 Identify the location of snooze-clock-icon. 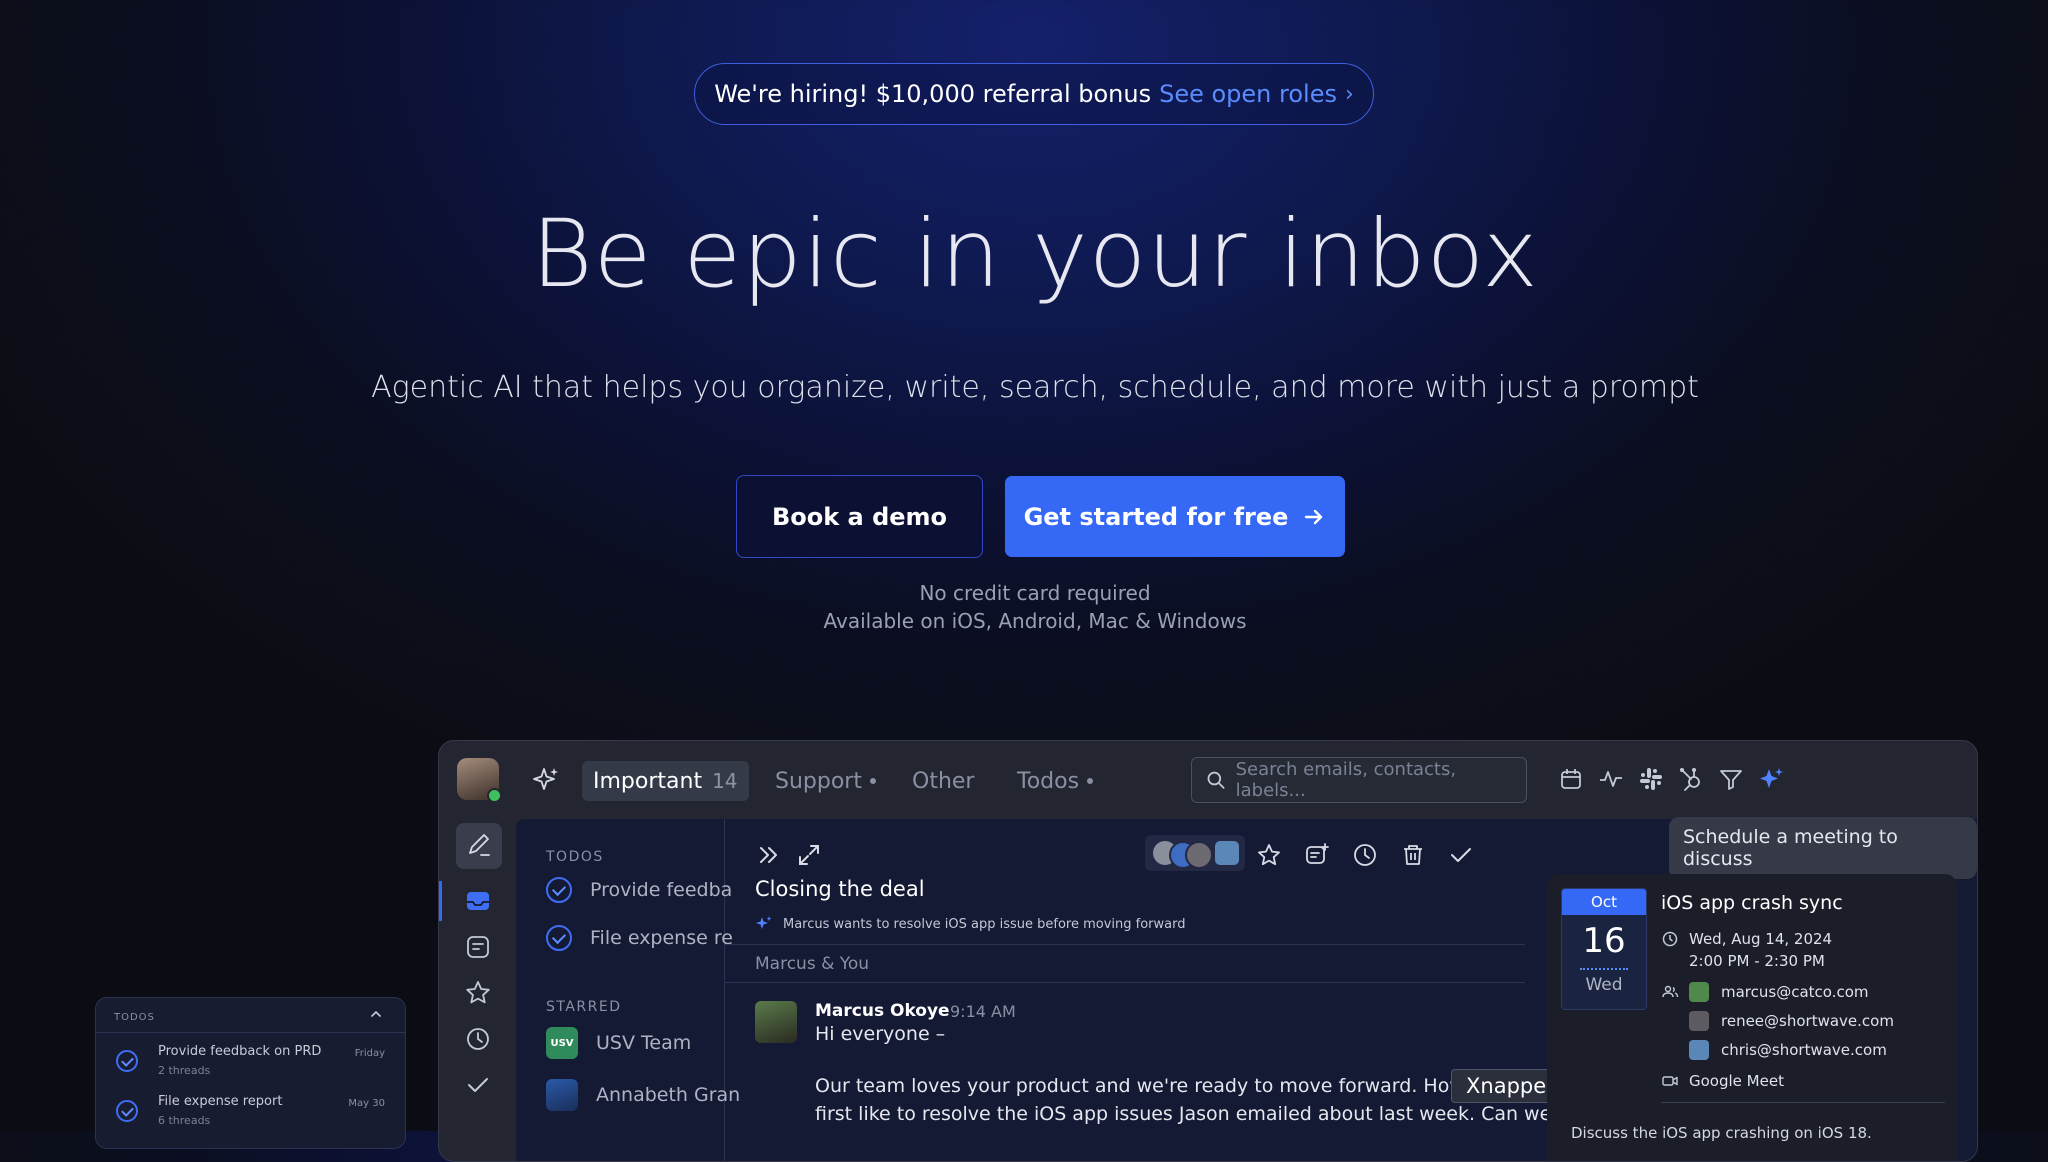
(1365, 855).